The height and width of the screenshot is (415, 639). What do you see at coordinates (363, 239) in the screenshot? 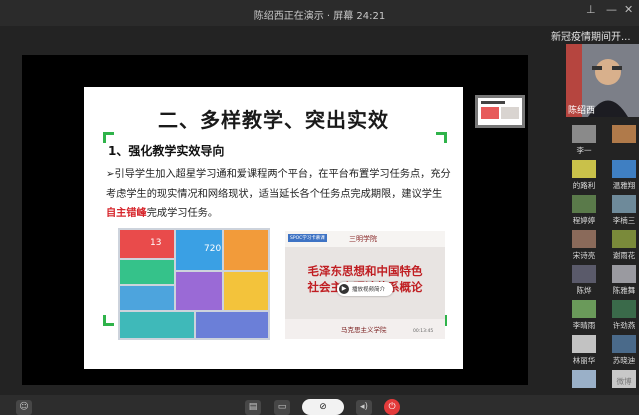
I see `school-name: 三明学院` at bounding box center [363, 239].